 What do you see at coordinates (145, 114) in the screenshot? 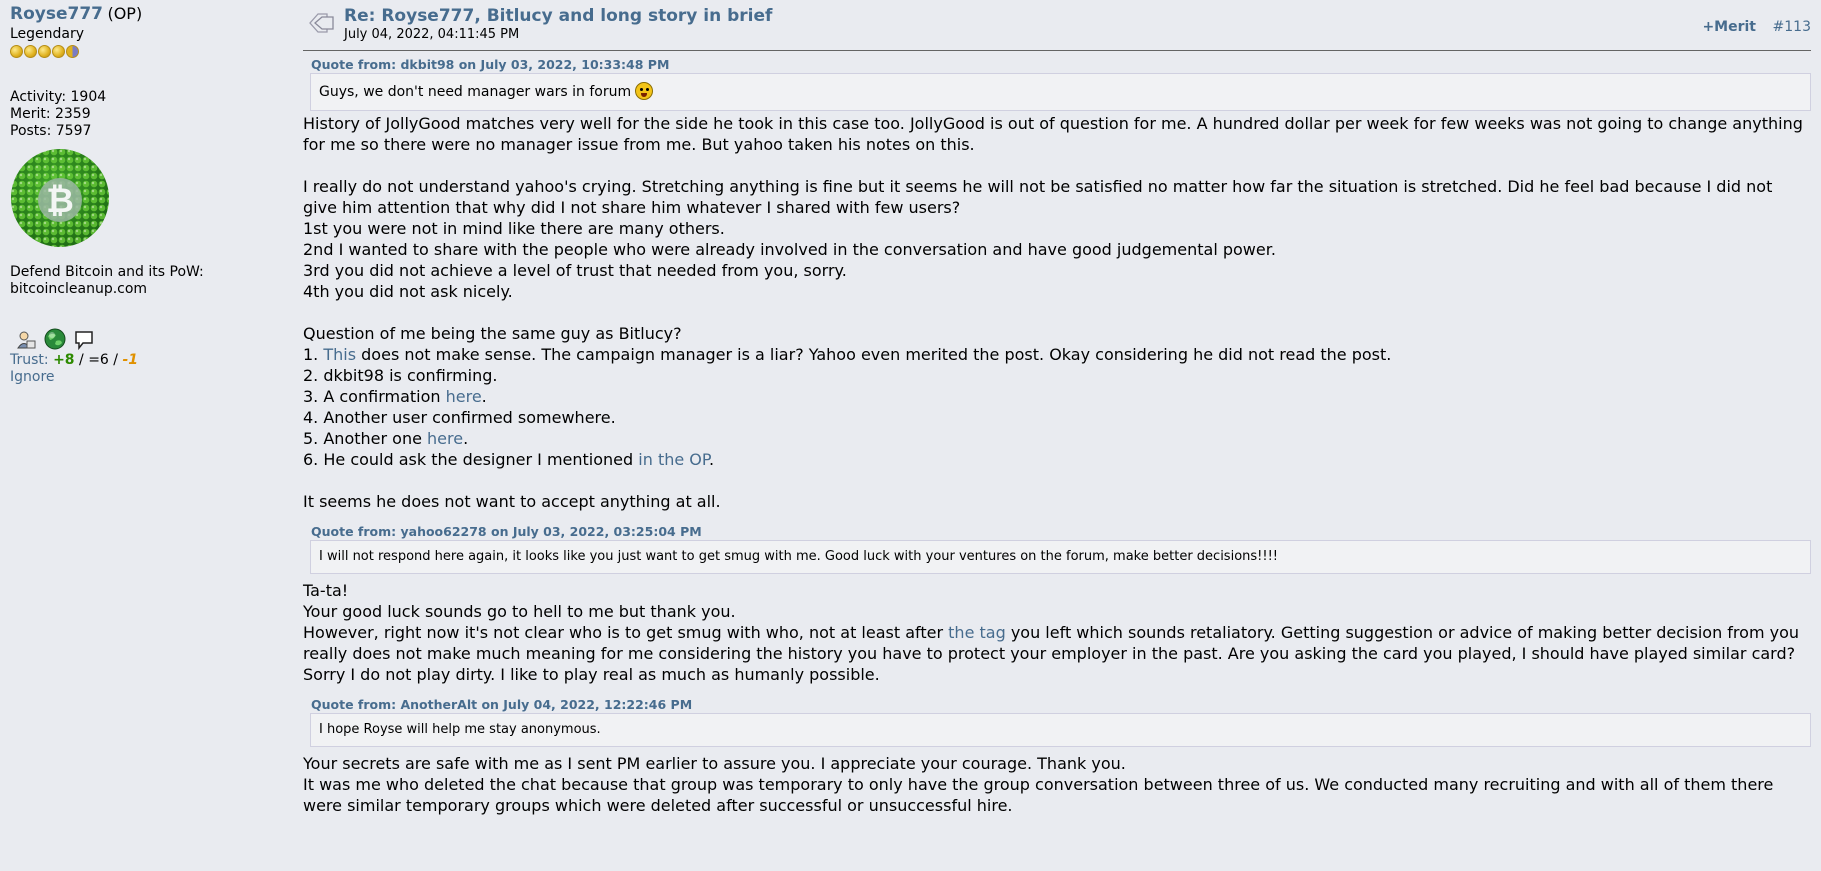
I see `poster-stats: Activity: 1904 Merit: 2359 Posts: 7597` at bounding box center [145, 114].